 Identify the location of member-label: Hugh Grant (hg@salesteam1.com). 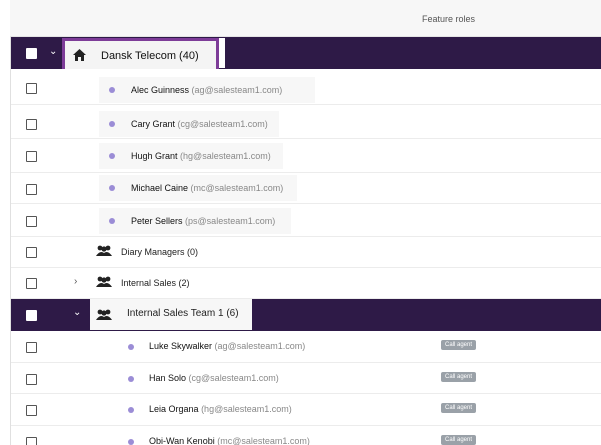
(201, 156).